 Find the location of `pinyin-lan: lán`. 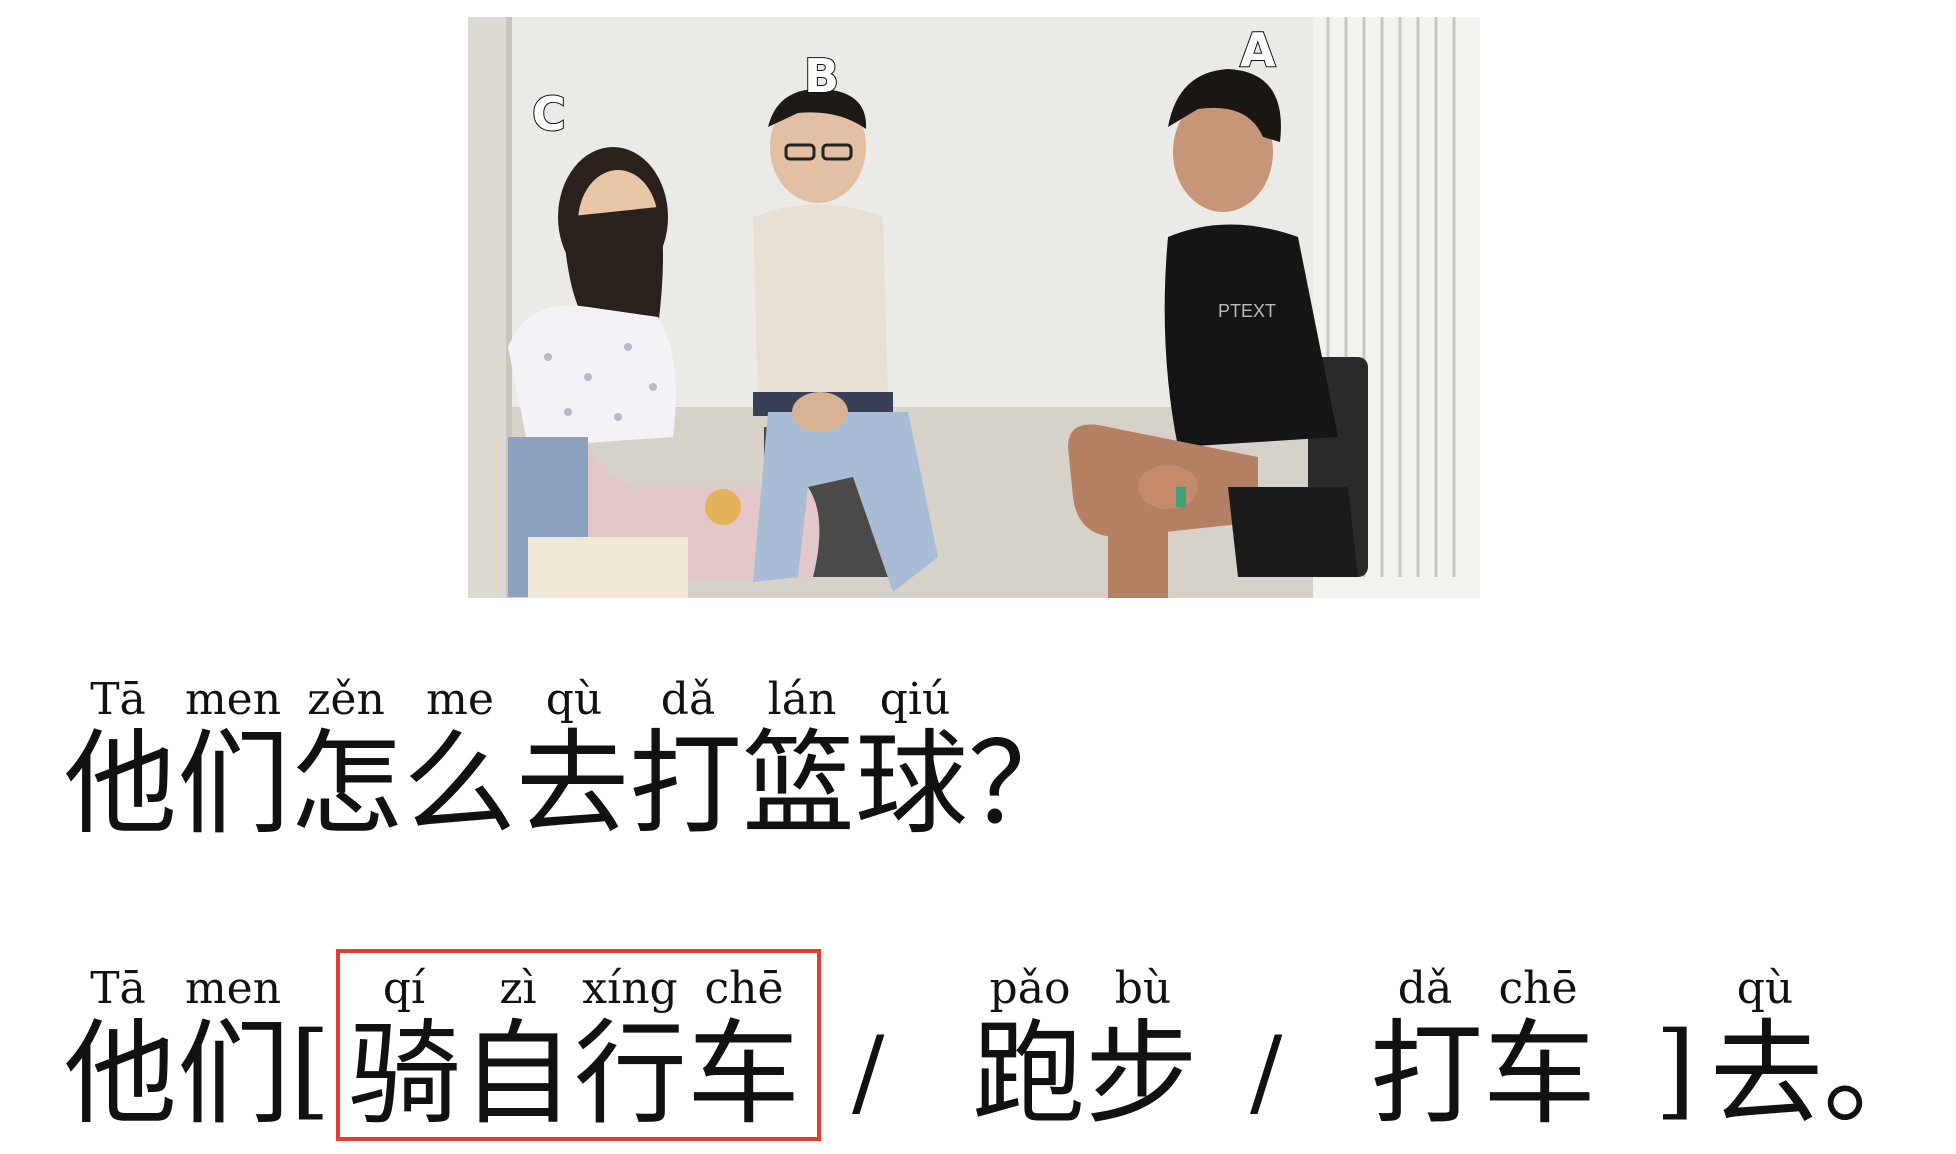

pinyin-lan: lán is located at coordinates (802, 699).